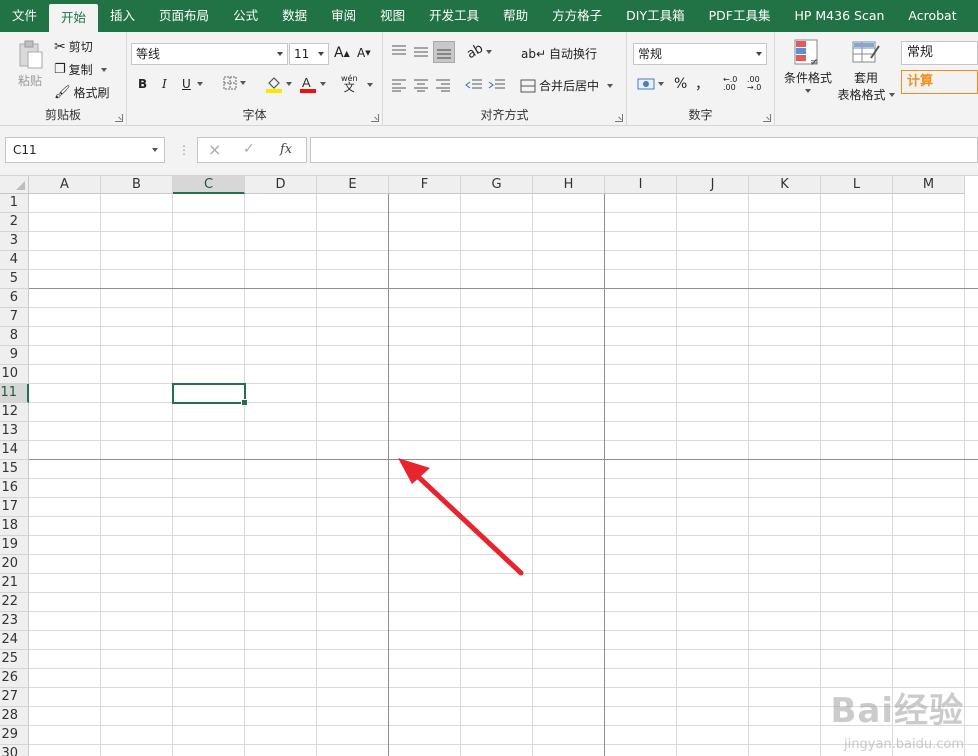 The image size is (978, 756). Describe the element at coordinates (14, 336) in the screenshot. I see `row-header: 8` at that location.